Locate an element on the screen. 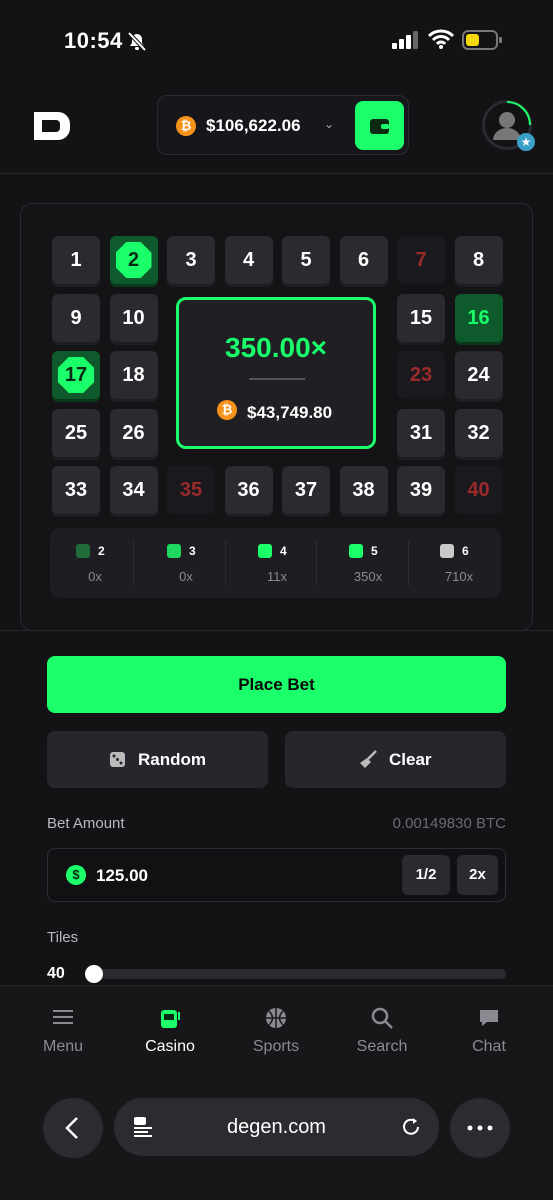 Image resolution: width=553 pixels, height=1200 pixels. keno-tile: 4 is located at coordinates (248, 260).